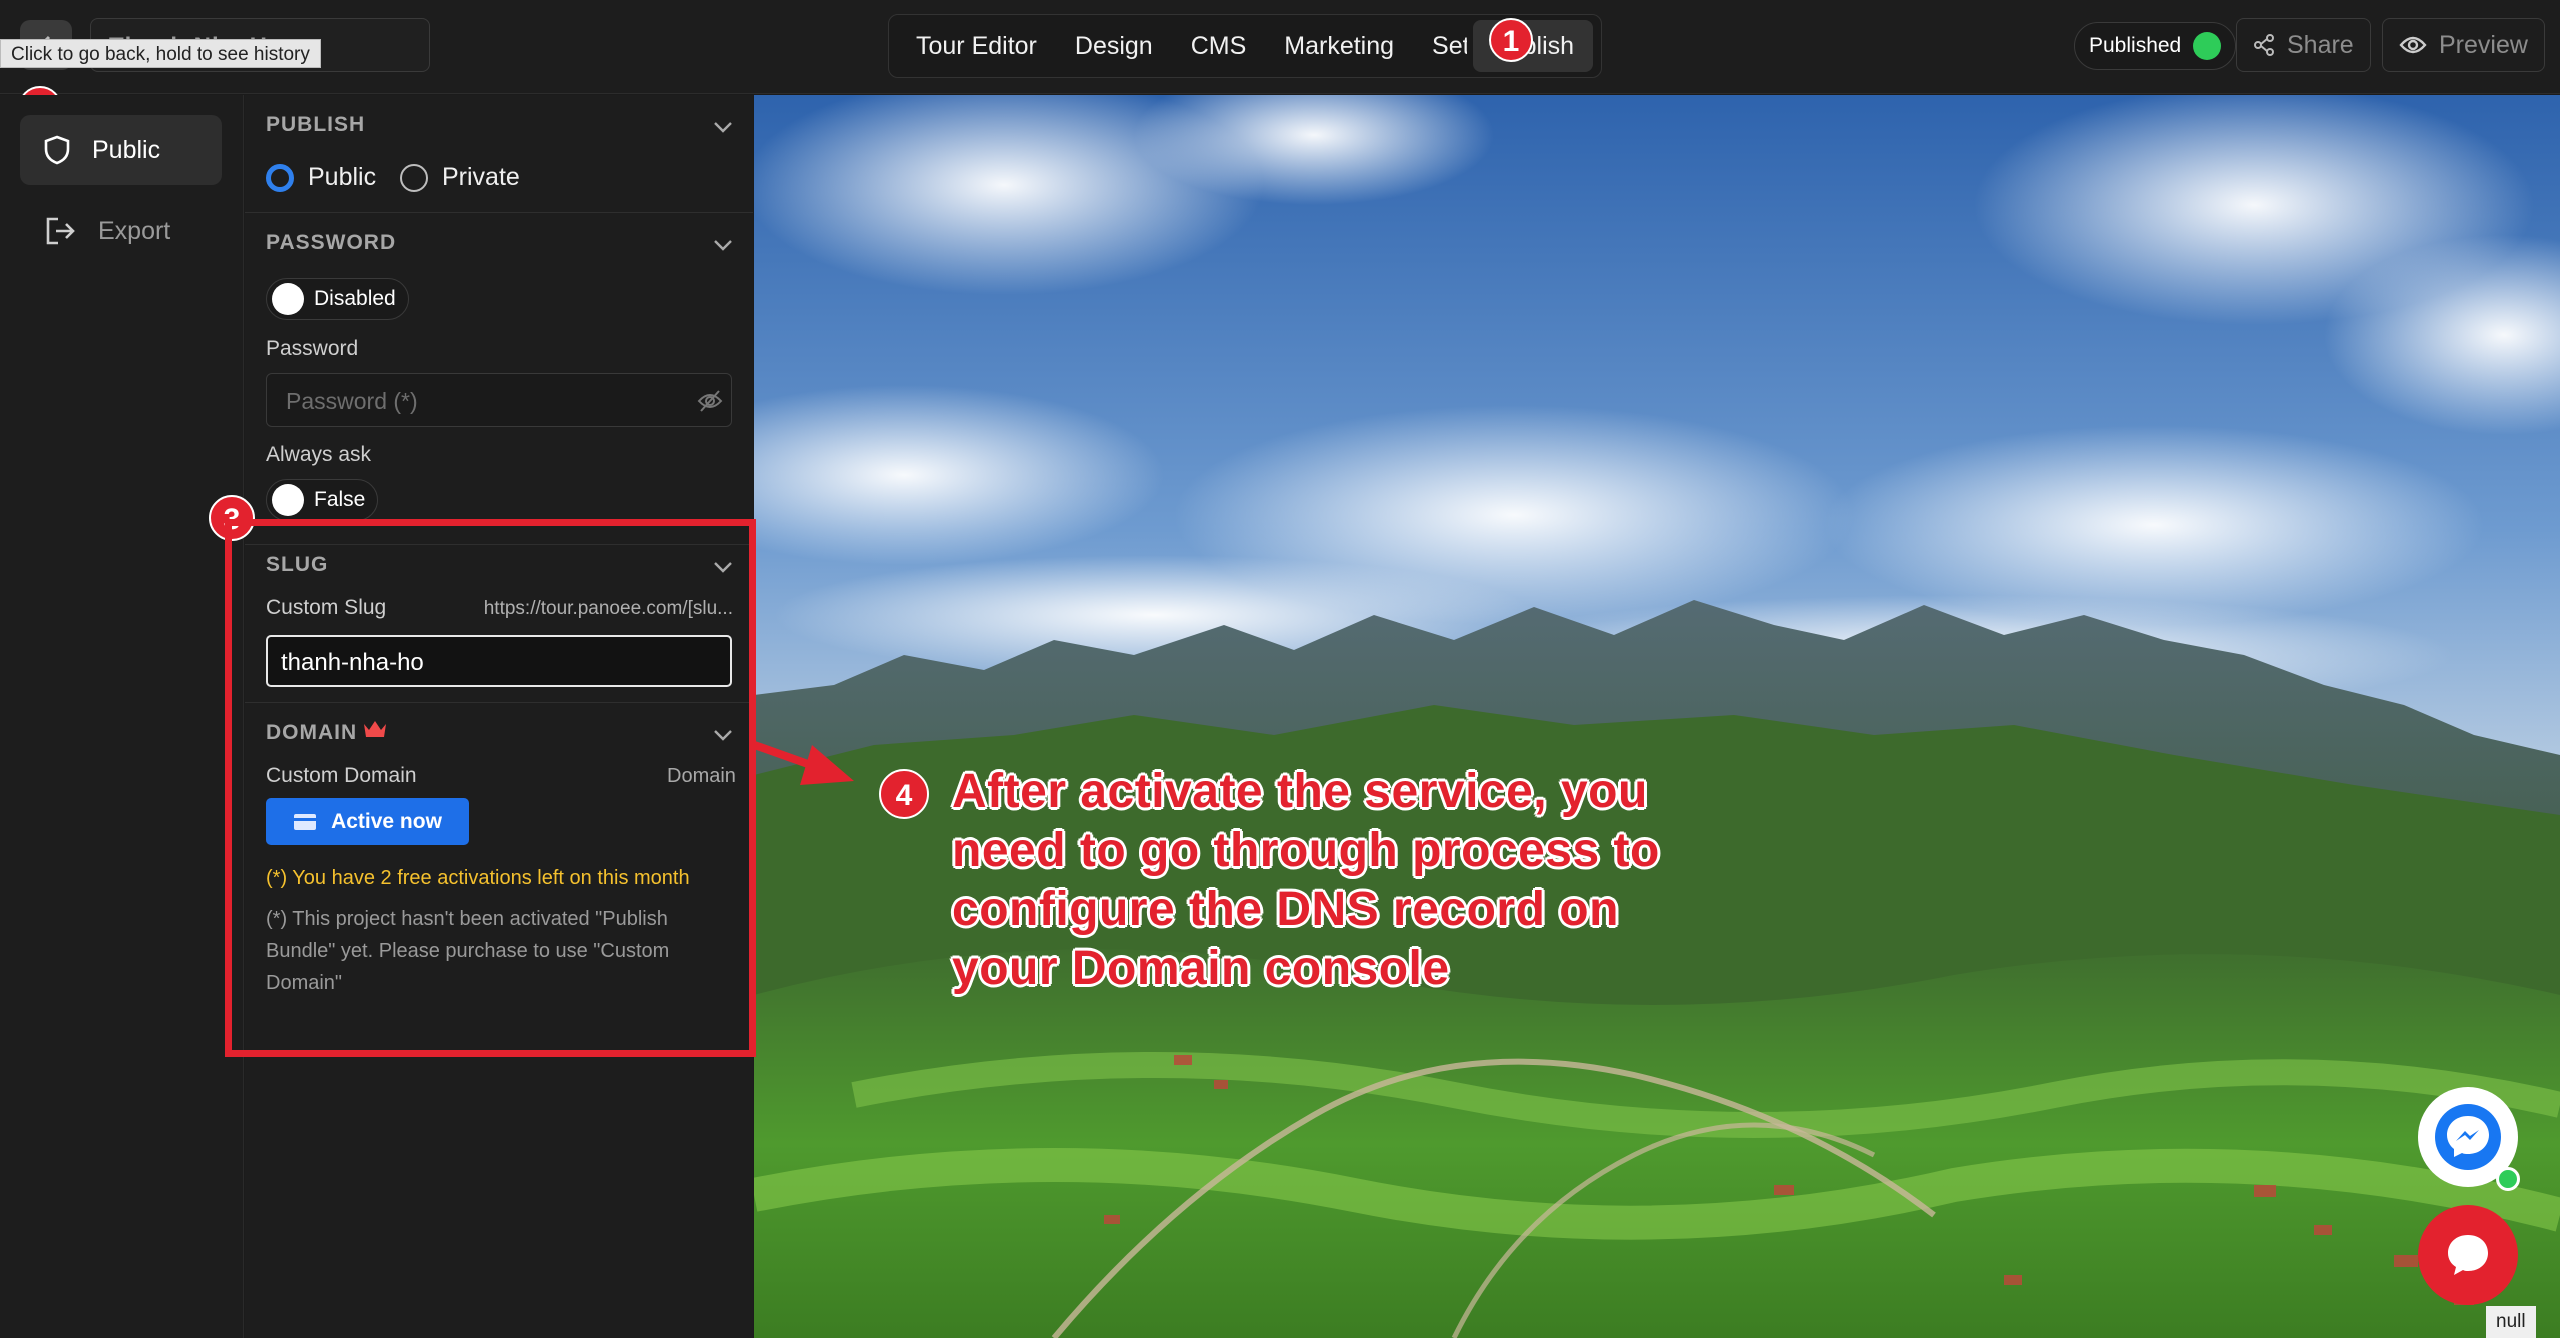 The height and width of the screenshot is (1338, 2560). I want to click on publish-status-label: Published, so click(2135, 45).